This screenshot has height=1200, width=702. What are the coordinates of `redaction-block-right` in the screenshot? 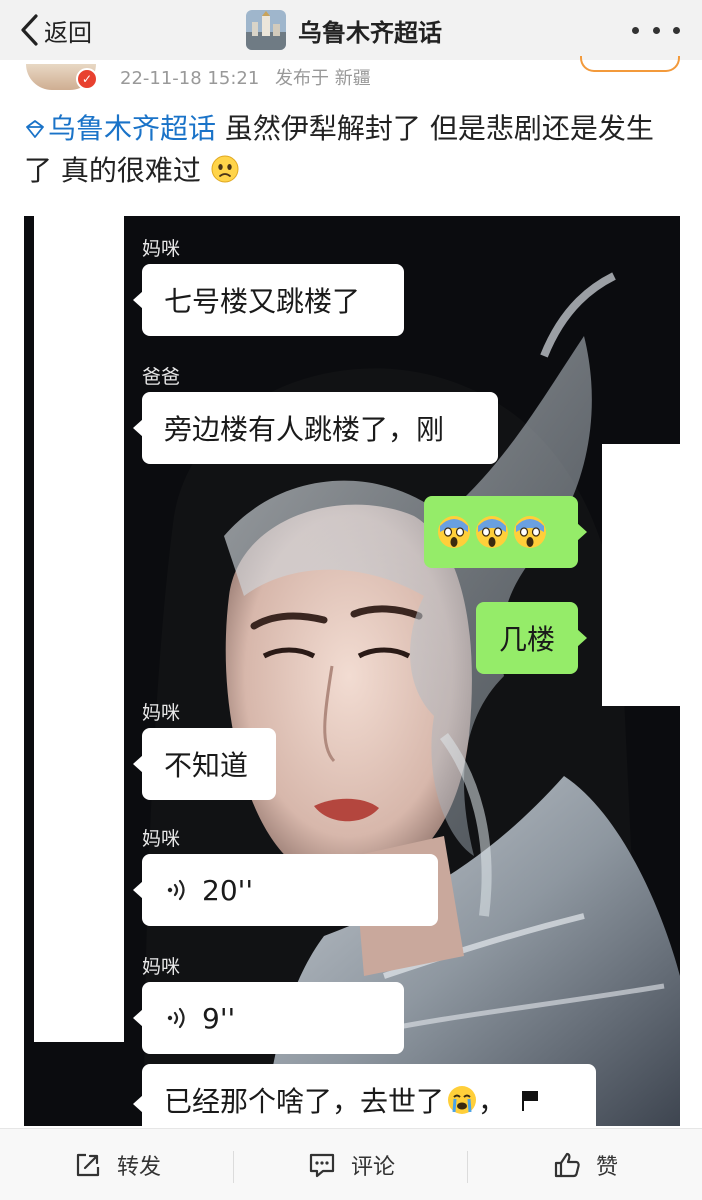 It's located at (641, 575).